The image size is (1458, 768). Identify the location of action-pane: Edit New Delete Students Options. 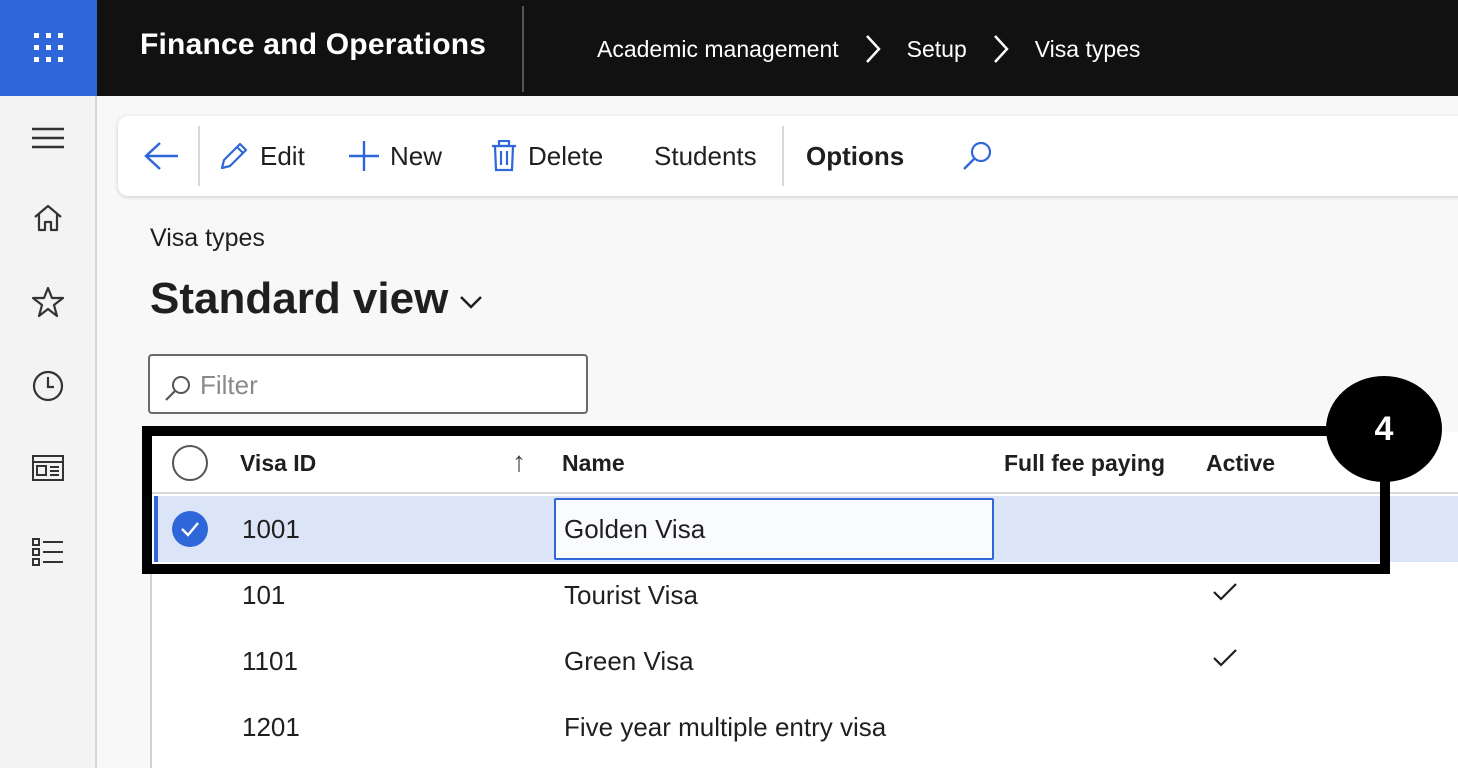
(788, 156).